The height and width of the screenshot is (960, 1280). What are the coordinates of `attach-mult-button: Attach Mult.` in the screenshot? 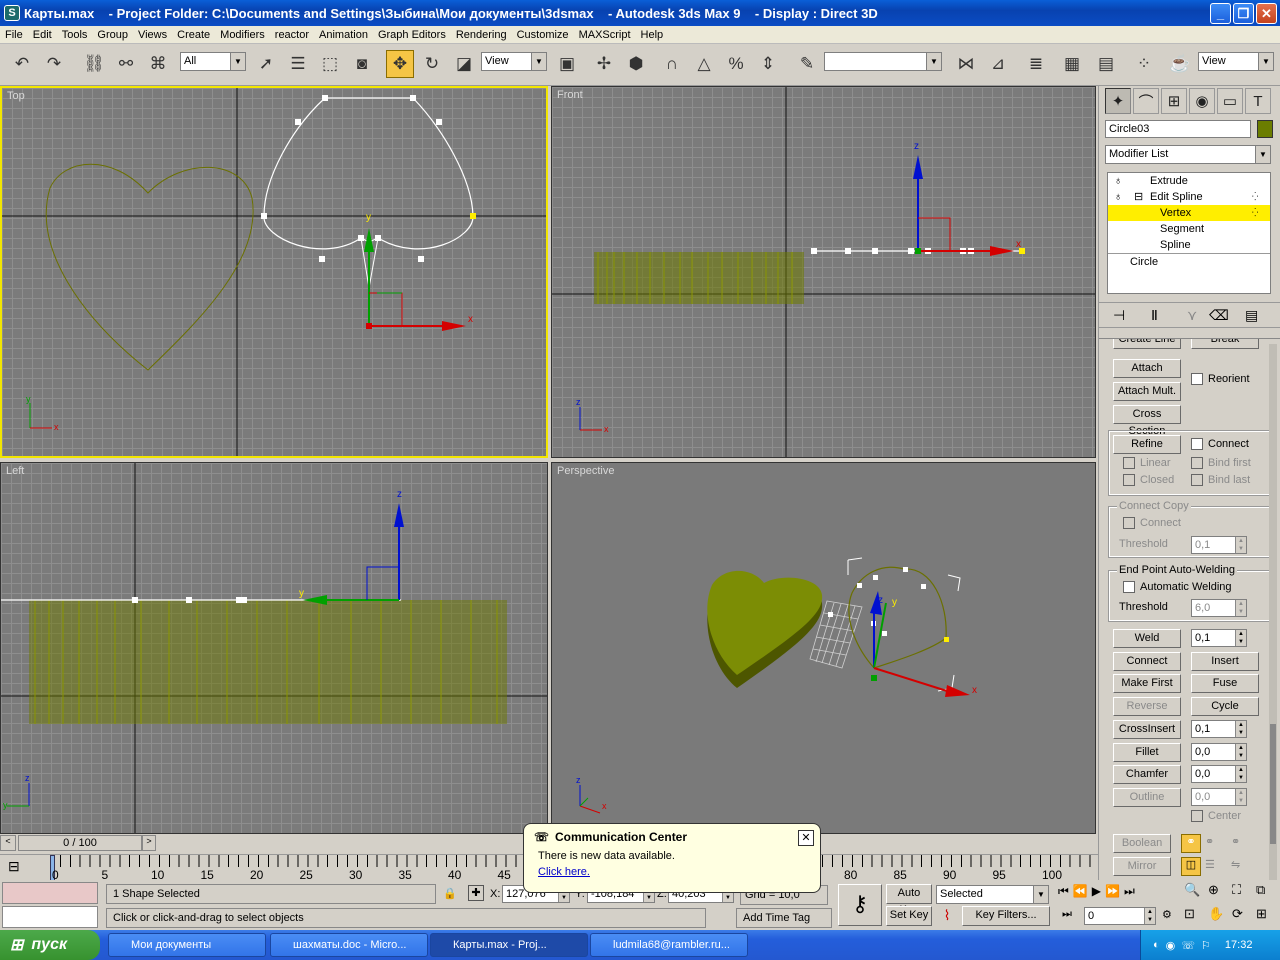 It's located at (1147, 391).